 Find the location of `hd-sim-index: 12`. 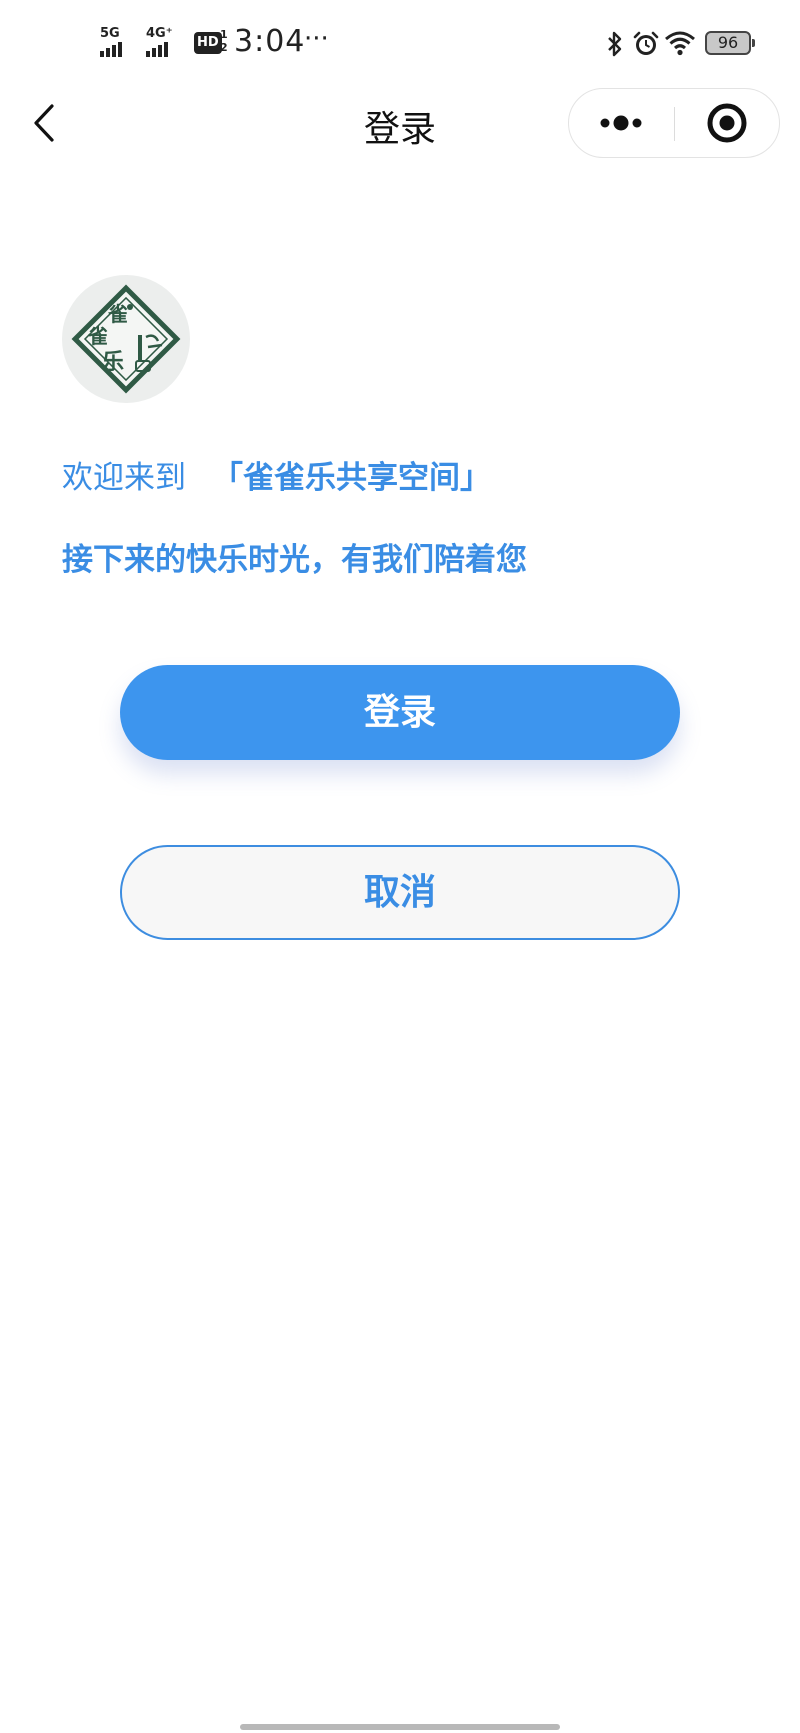

hd-sim-index: 12 is located at coordinates (224, 41).